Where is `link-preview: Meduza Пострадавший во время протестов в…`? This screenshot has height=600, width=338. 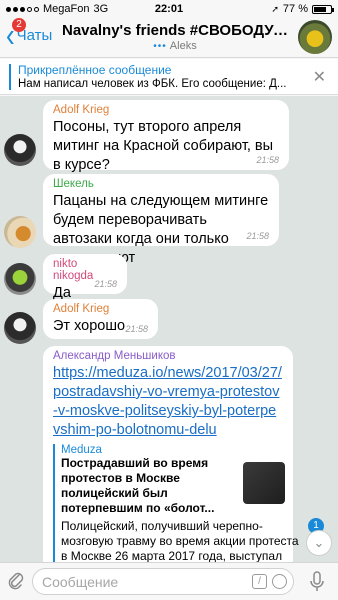
link-preview: Meduza Пострадавший во время протестов в… is located at coordinates (176, 503).